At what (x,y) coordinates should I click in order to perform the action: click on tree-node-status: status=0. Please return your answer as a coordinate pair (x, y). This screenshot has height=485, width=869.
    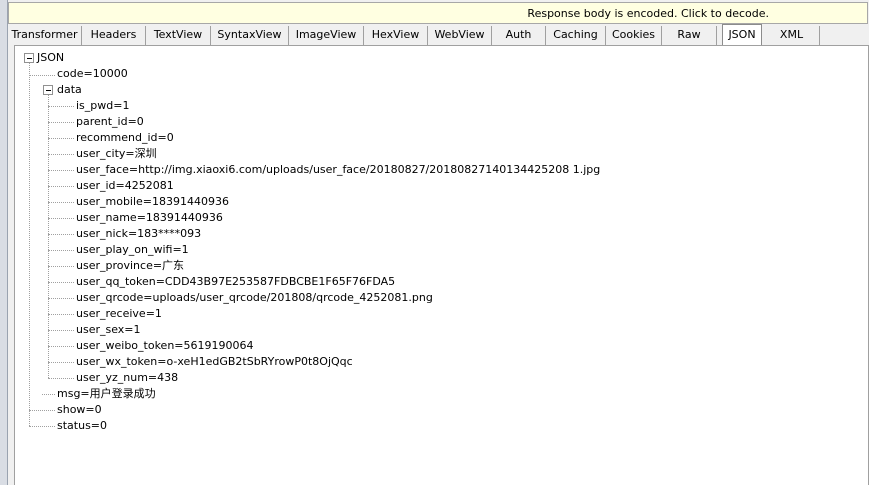
    Looking at the image, I should click on (82, 426).